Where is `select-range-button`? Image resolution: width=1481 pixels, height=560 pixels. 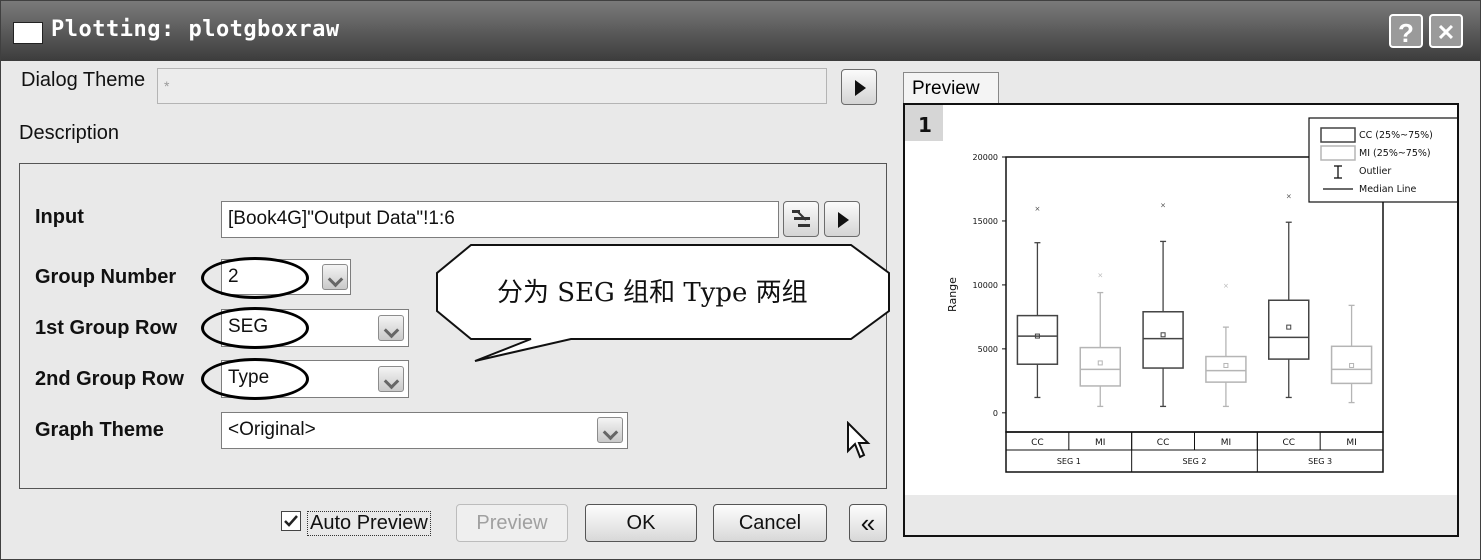
select-range-button is located at coordinates (801, 219).